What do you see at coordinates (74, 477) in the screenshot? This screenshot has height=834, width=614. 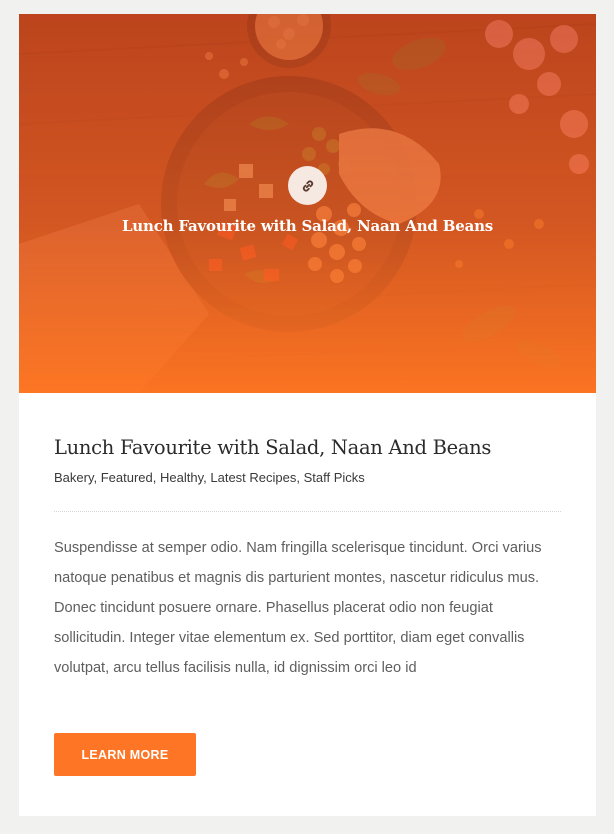 I see `category-link-bakery: Bakery` at bounding box center [74, 477].